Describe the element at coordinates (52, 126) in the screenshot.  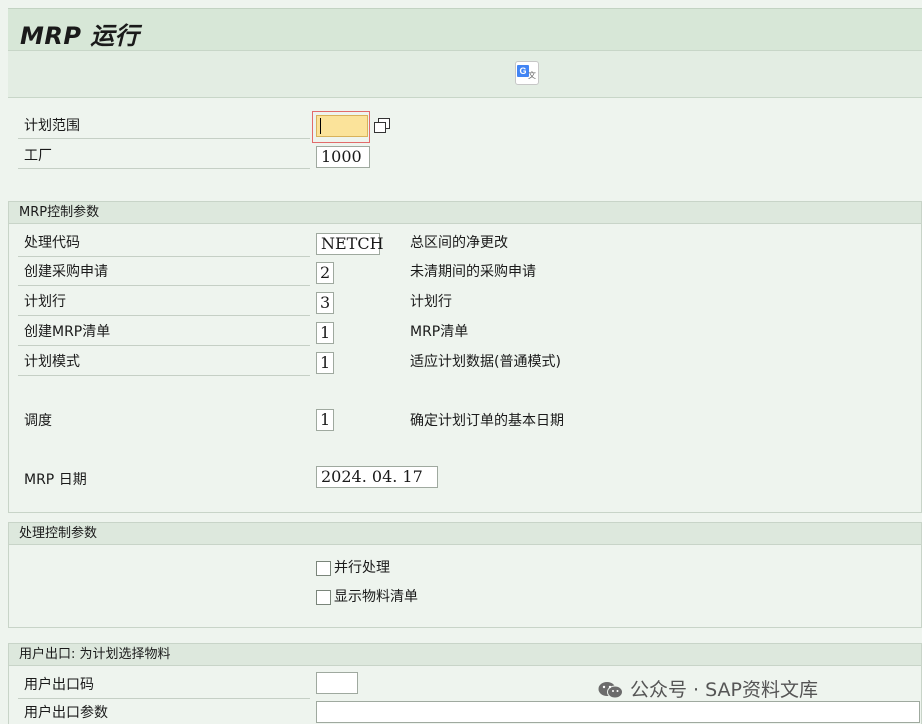
I see `planning-scope-label: 计划范围` at that location.